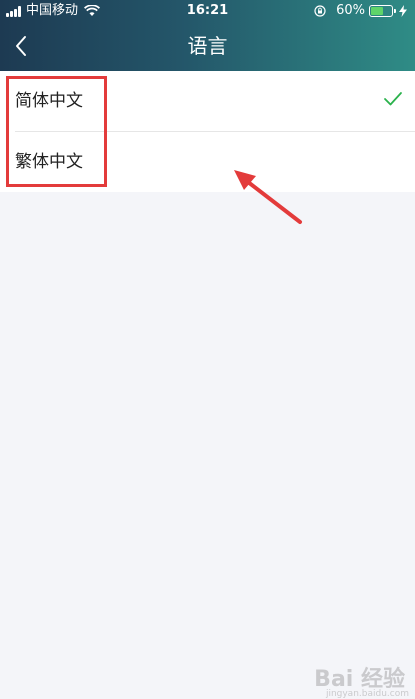 The height and width of the screenshot is (699, 415). I want to click on language-option-traditional: 繁体中文, so click(207, 162).